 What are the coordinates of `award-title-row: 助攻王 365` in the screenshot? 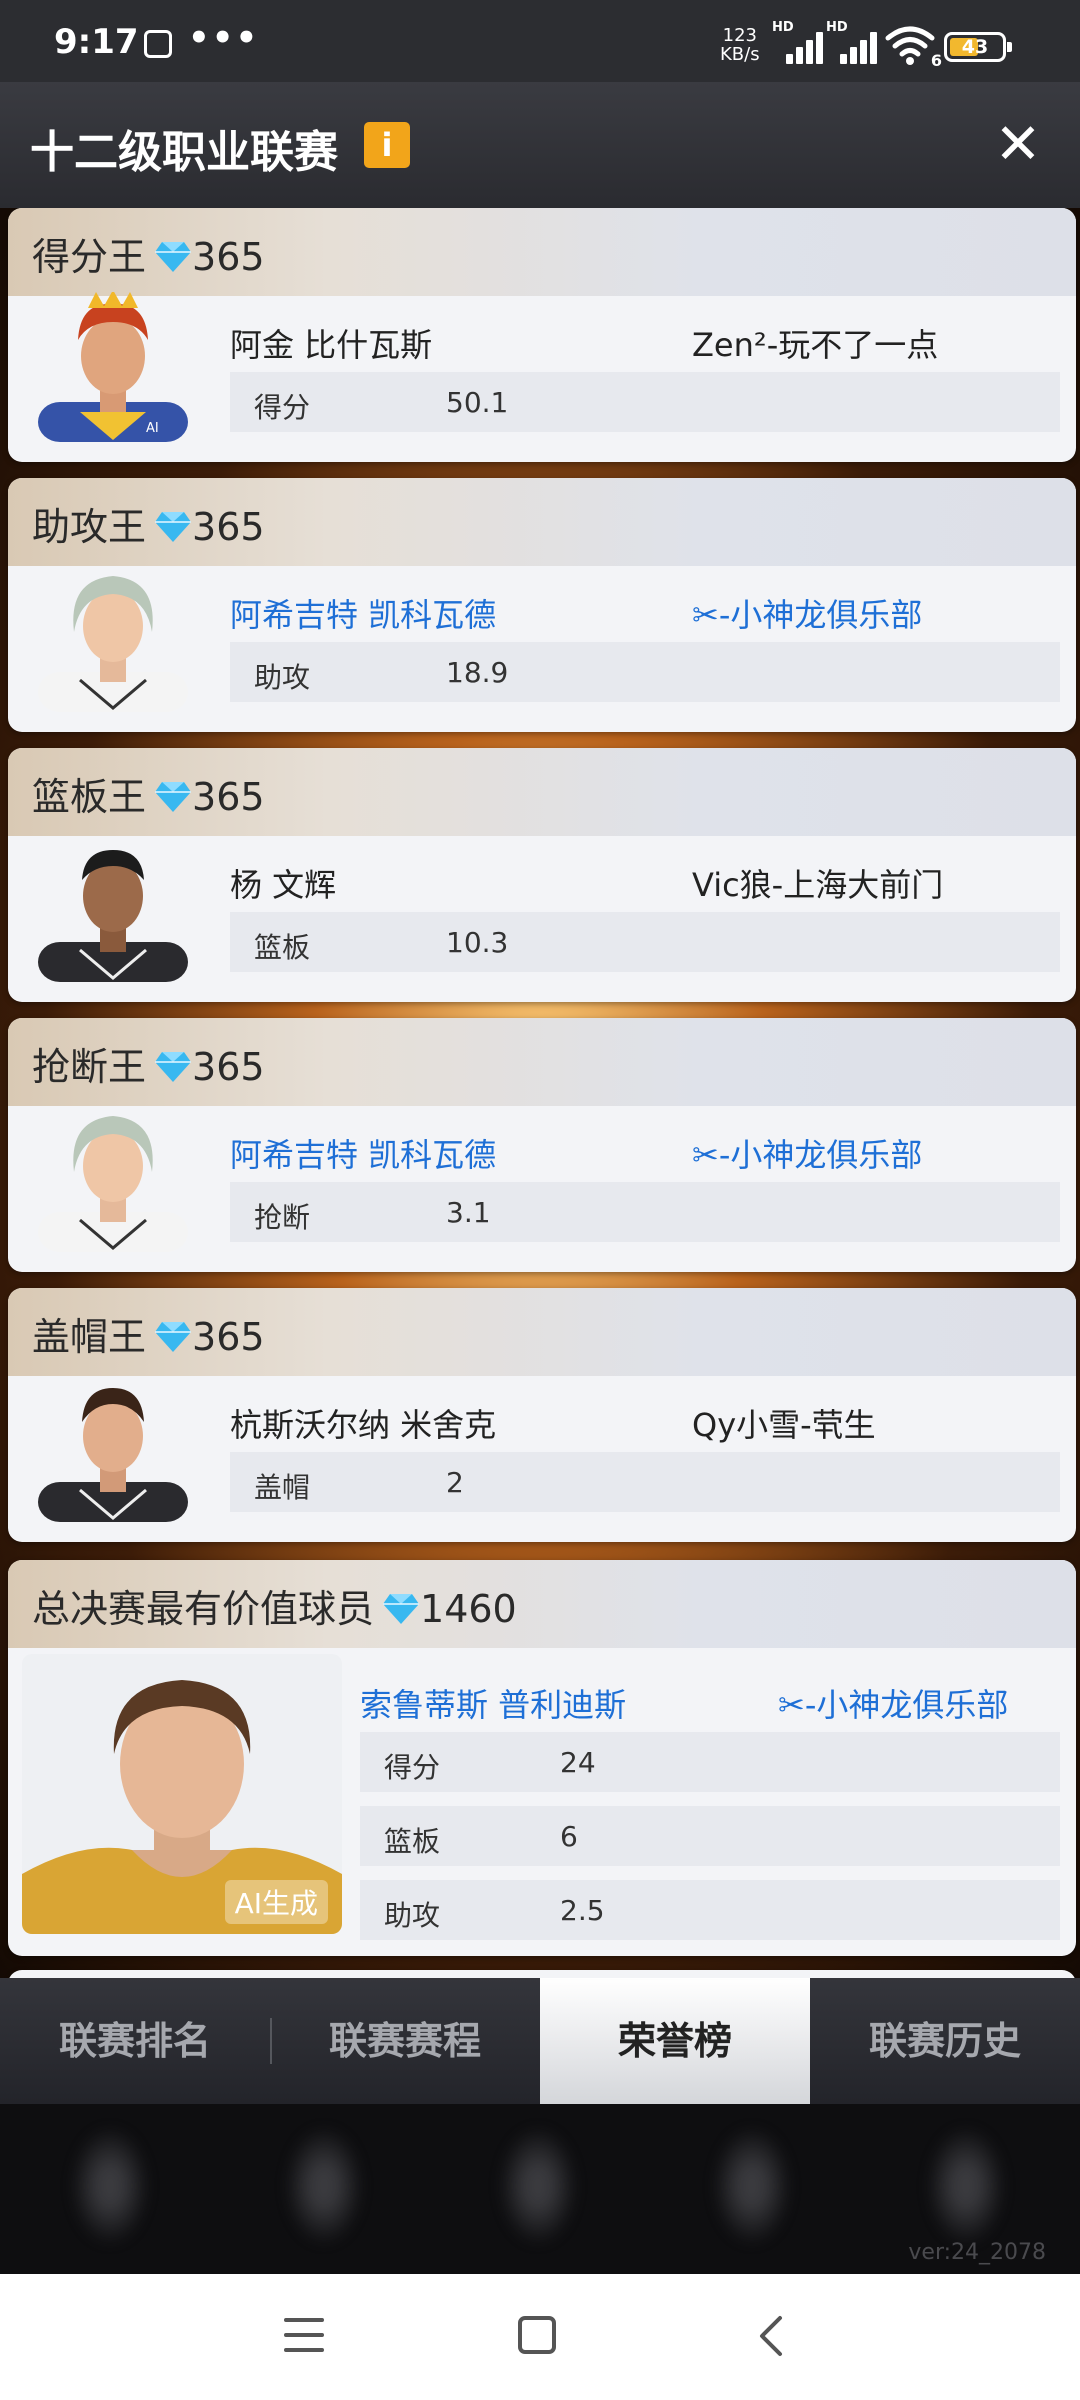 It's located at (148, 523).